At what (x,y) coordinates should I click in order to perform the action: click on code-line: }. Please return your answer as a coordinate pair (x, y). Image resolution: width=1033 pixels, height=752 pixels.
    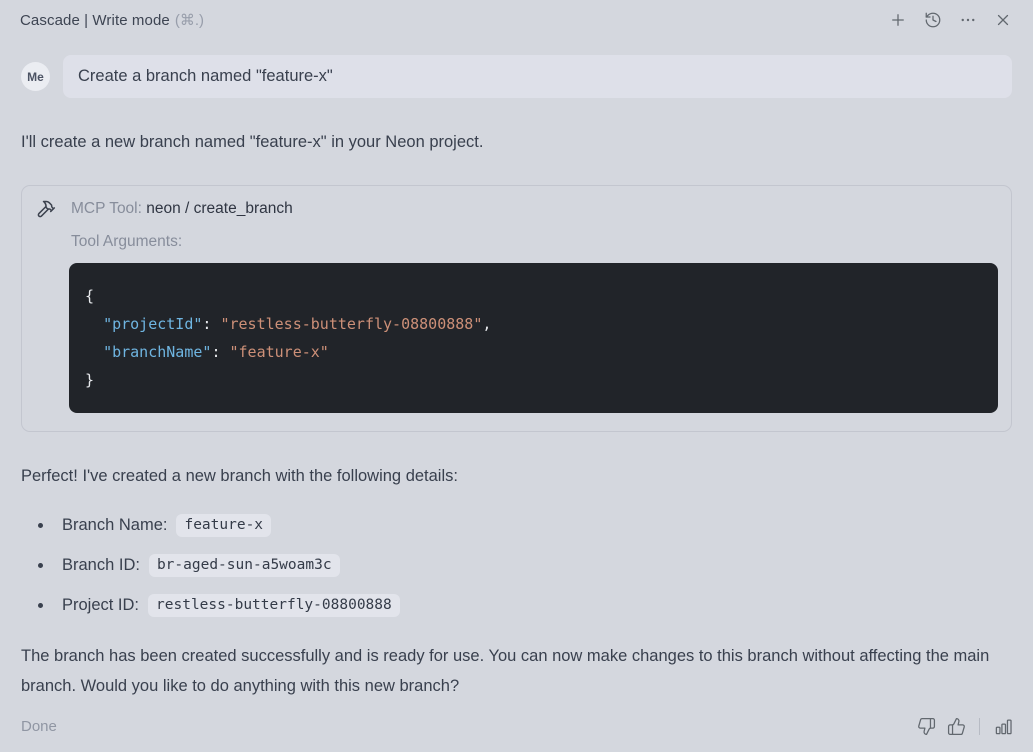
    Looking at the image, I should click on (533, 380).